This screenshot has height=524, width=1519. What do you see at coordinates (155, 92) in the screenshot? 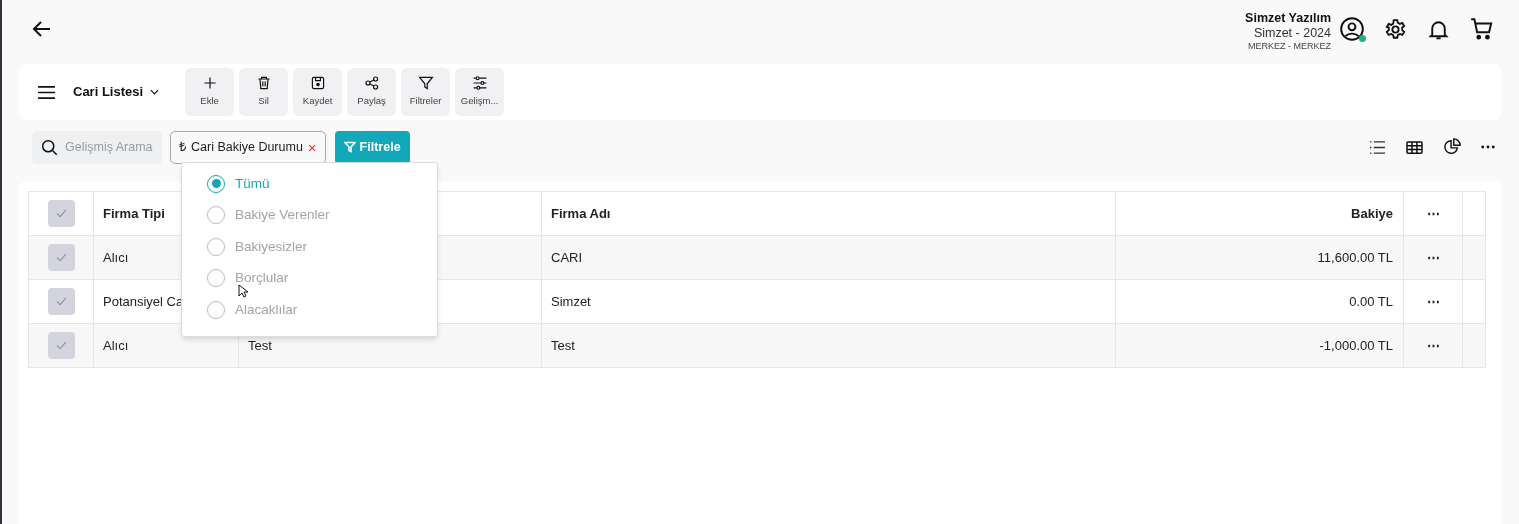
I see `chevron-down-icon` at bounding box center [155, 92].